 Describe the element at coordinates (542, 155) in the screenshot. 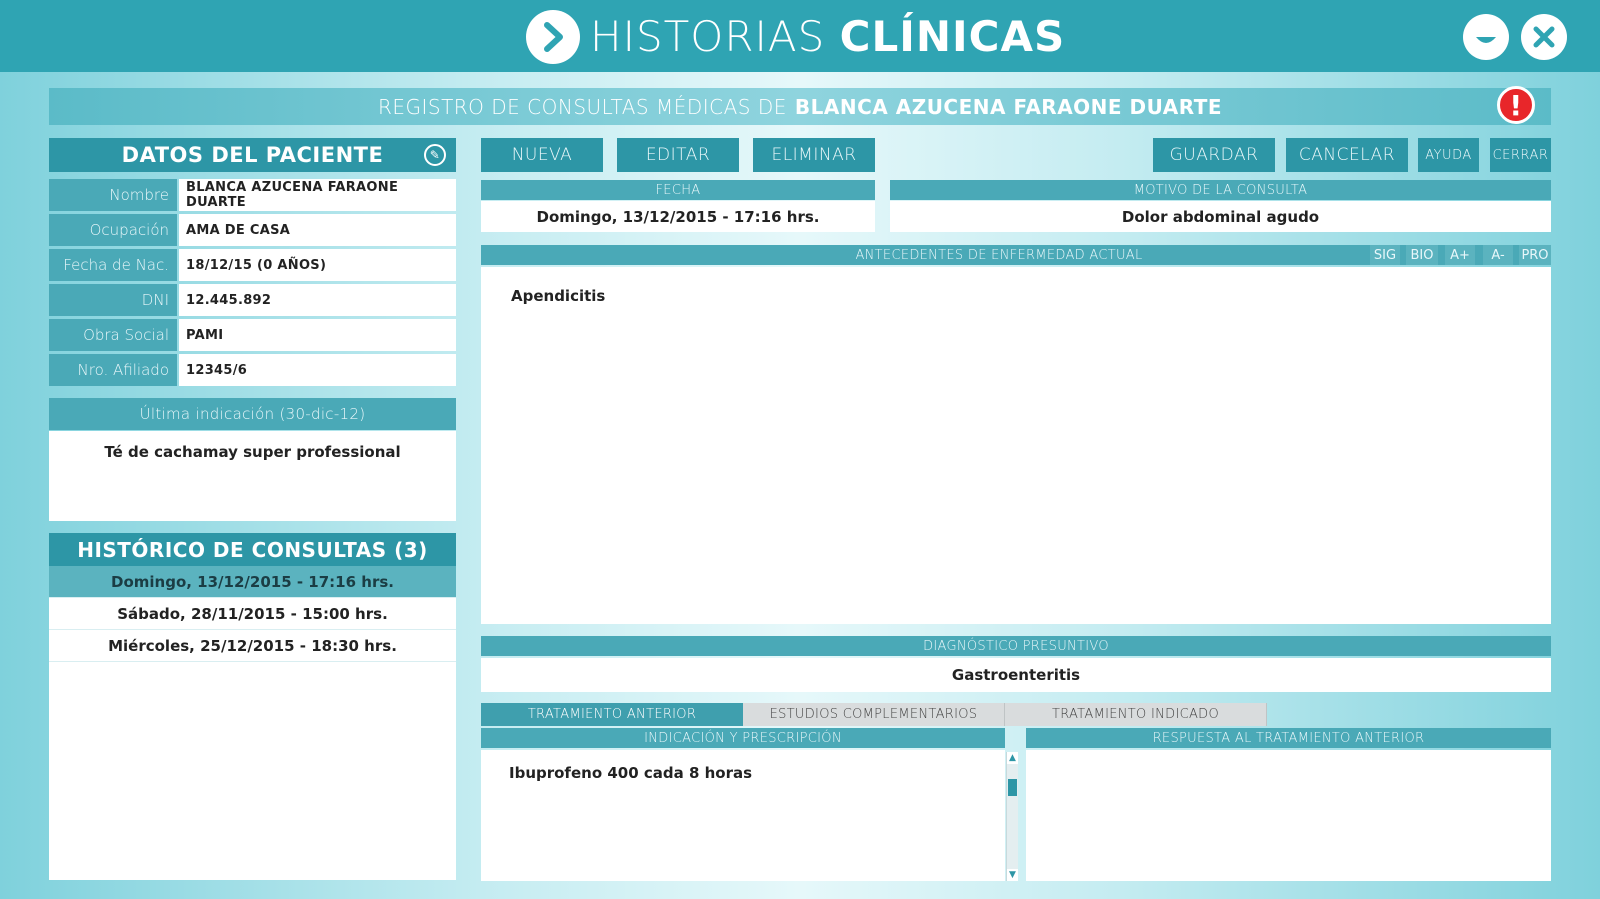

I see `new-button: NUEVA` at that location.